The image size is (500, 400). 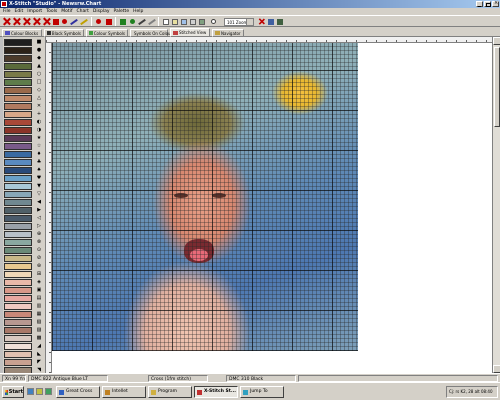 I want to click on palette-symbol: ▥, so click(x=39, y=306).